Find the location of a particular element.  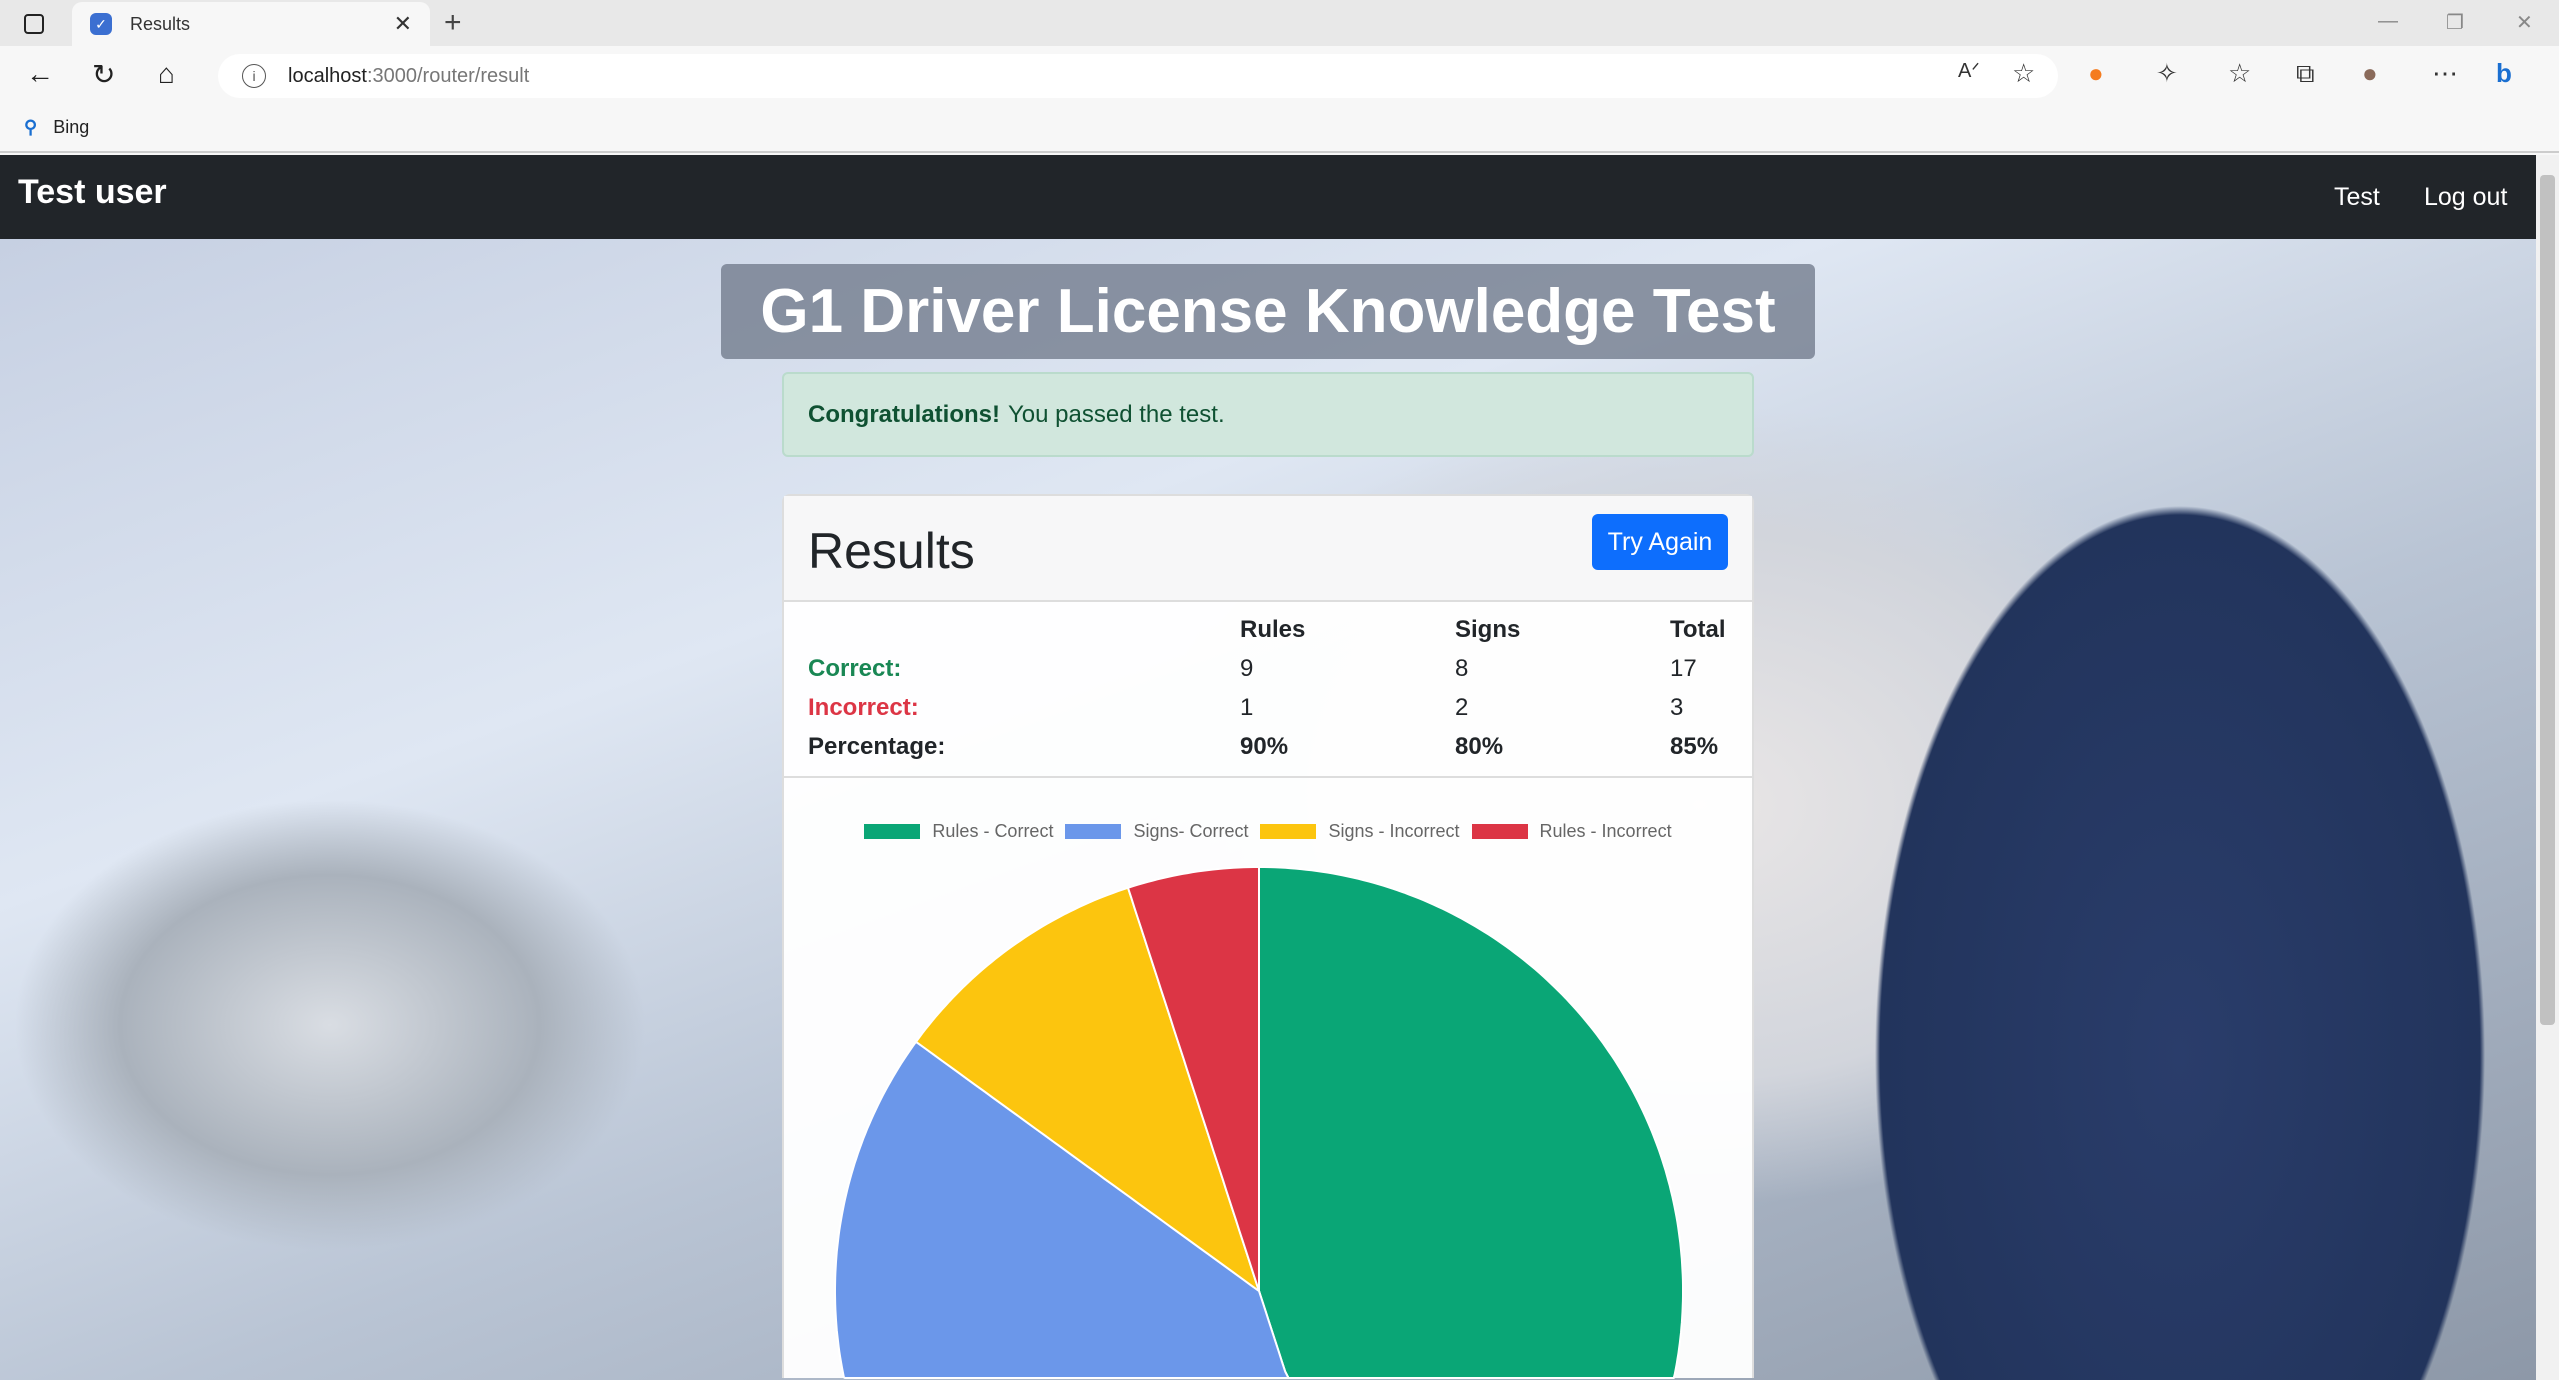

info-icon: i is located at coordinates (254, 76).